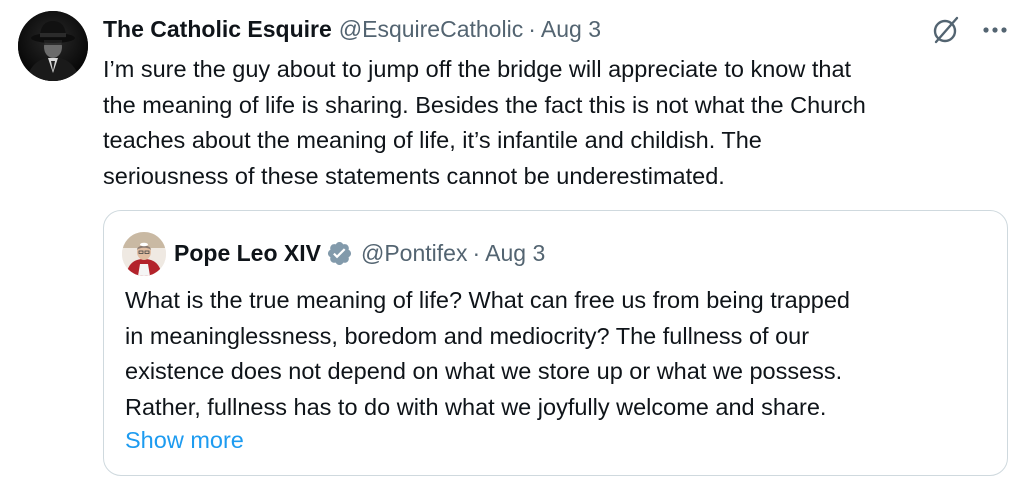  I want to click on quoted-author-handle: @Pontifex, so click(414, 253).